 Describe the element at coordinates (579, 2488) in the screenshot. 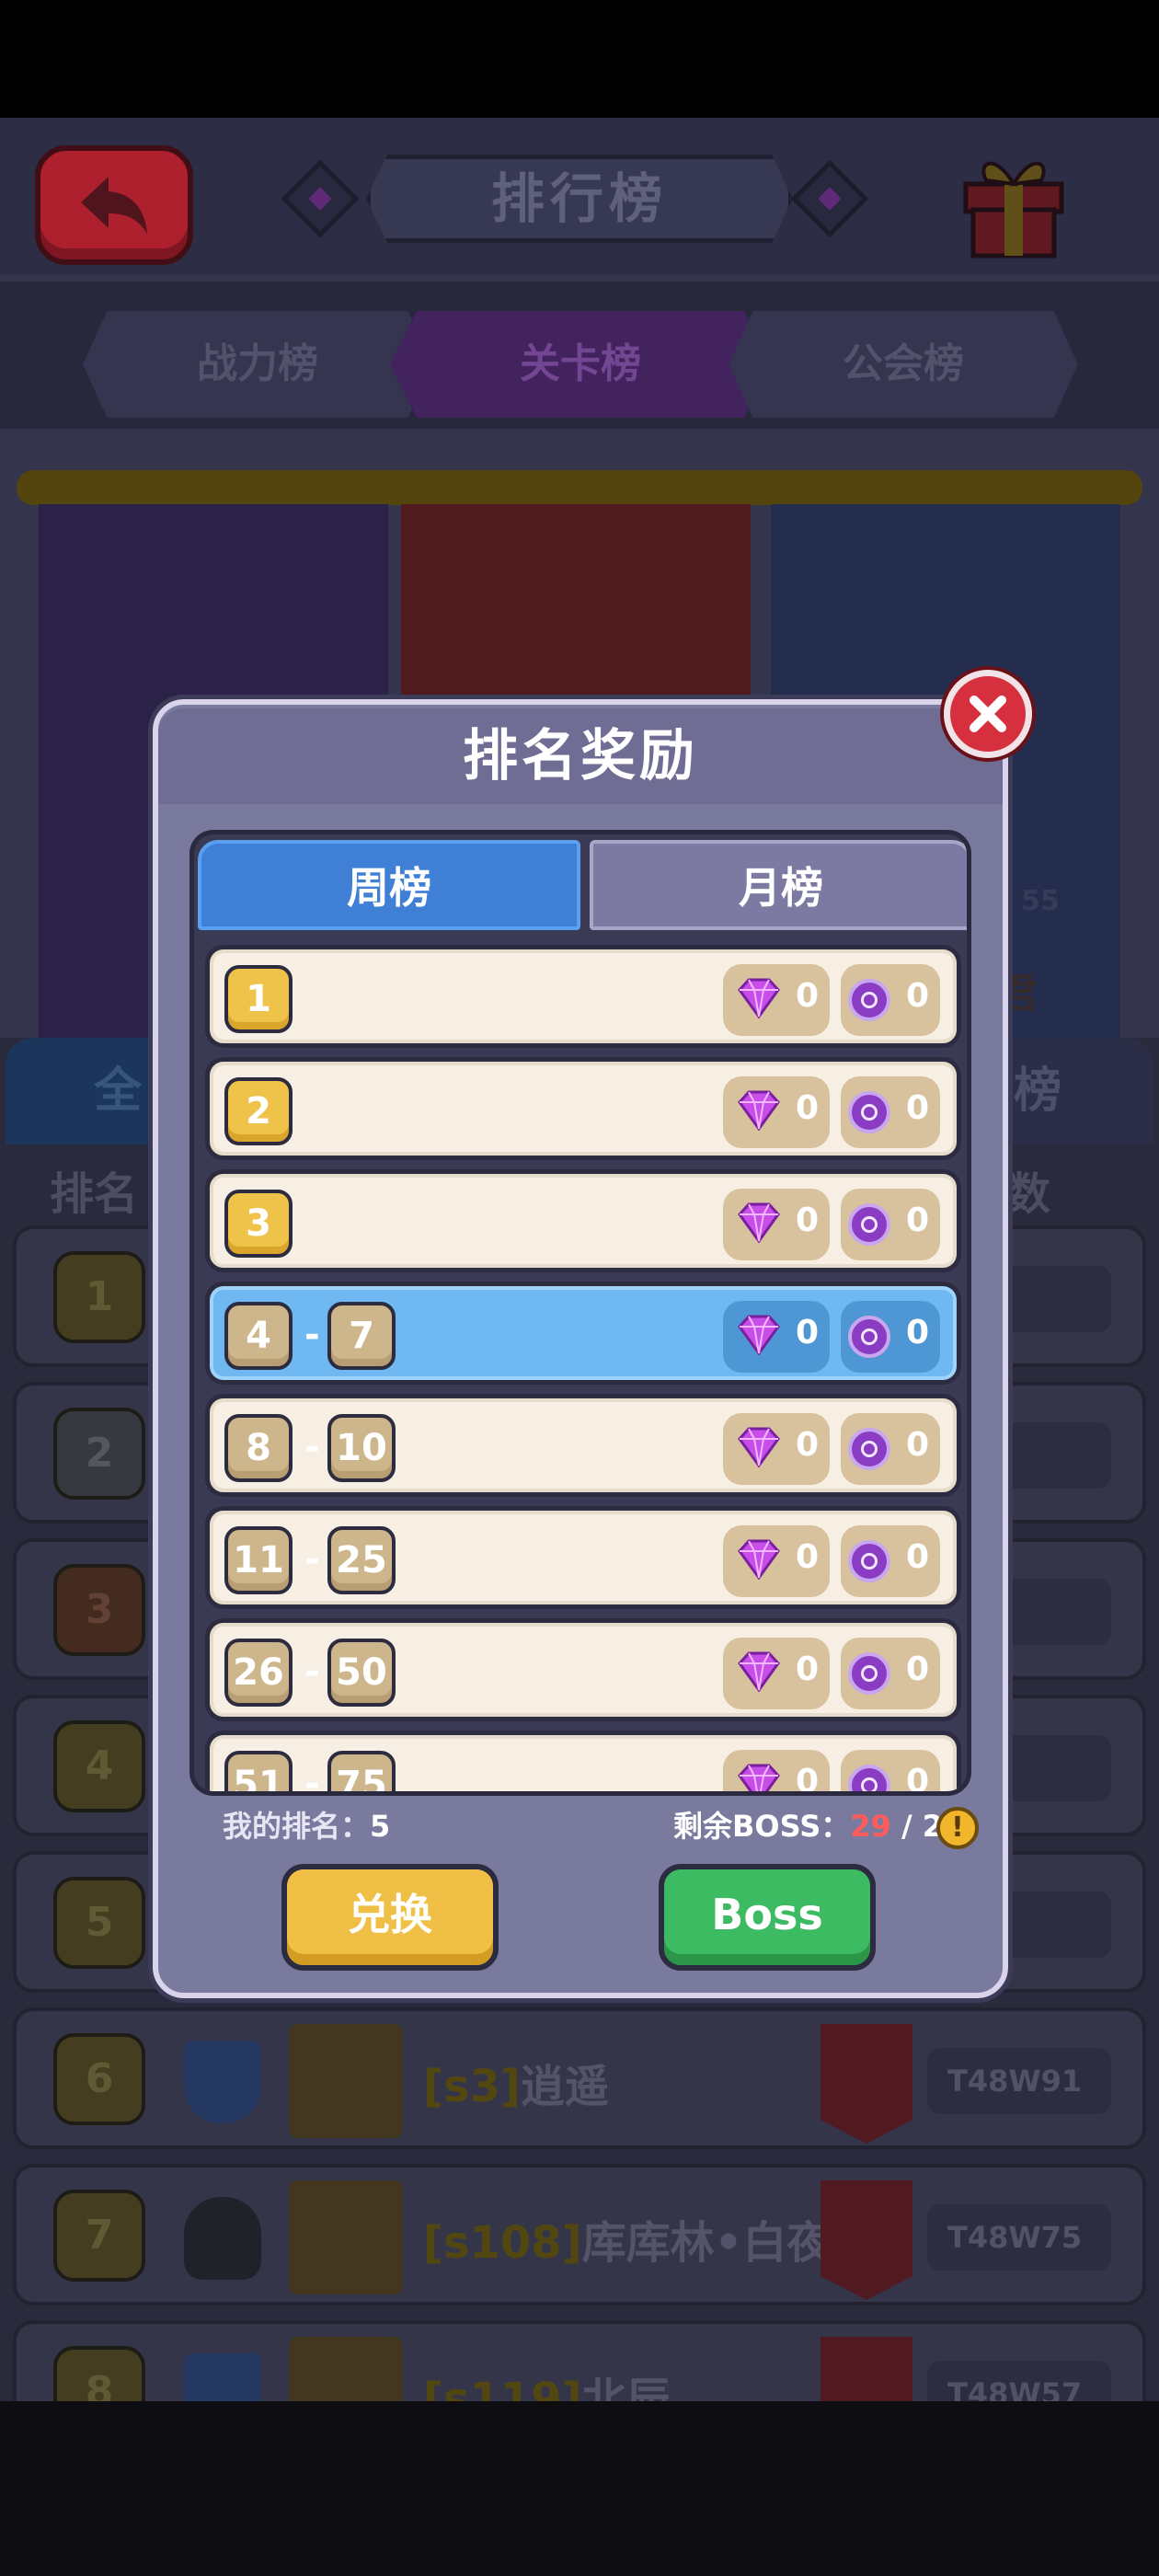

I see `navigation-bar-area` at that location.